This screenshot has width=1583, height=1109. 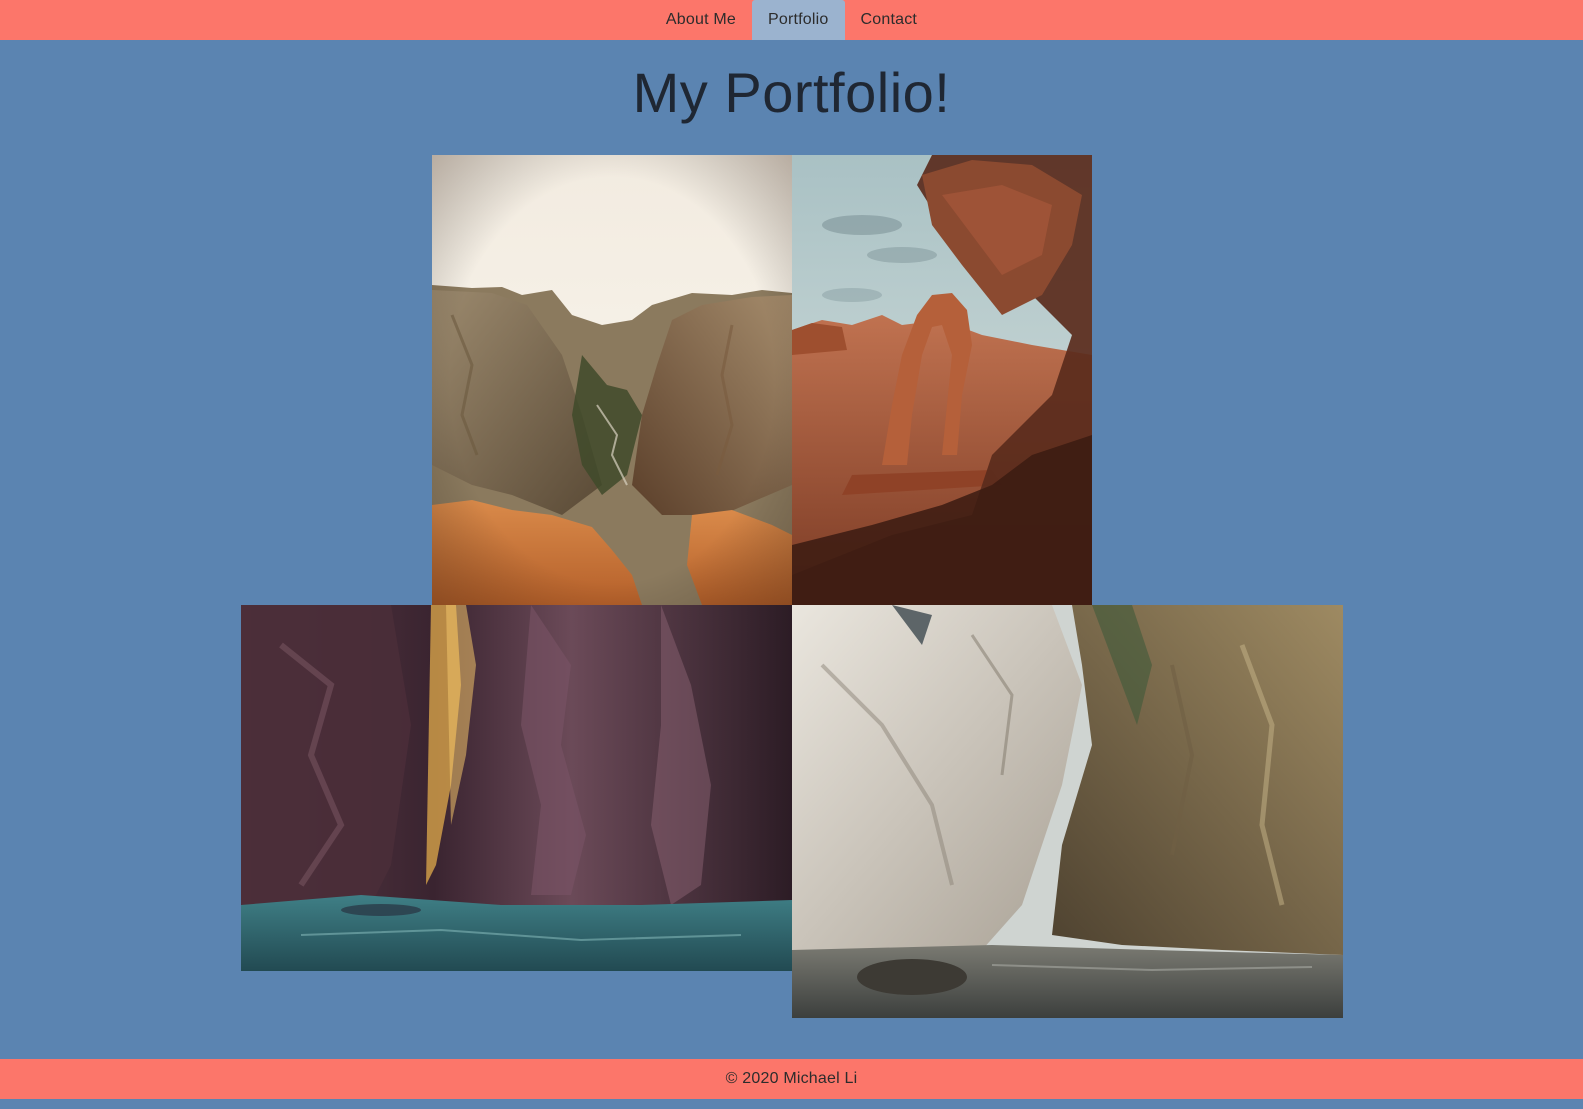 I want to click on nav-link-about-me: About Me, so click(x=701, y=20).